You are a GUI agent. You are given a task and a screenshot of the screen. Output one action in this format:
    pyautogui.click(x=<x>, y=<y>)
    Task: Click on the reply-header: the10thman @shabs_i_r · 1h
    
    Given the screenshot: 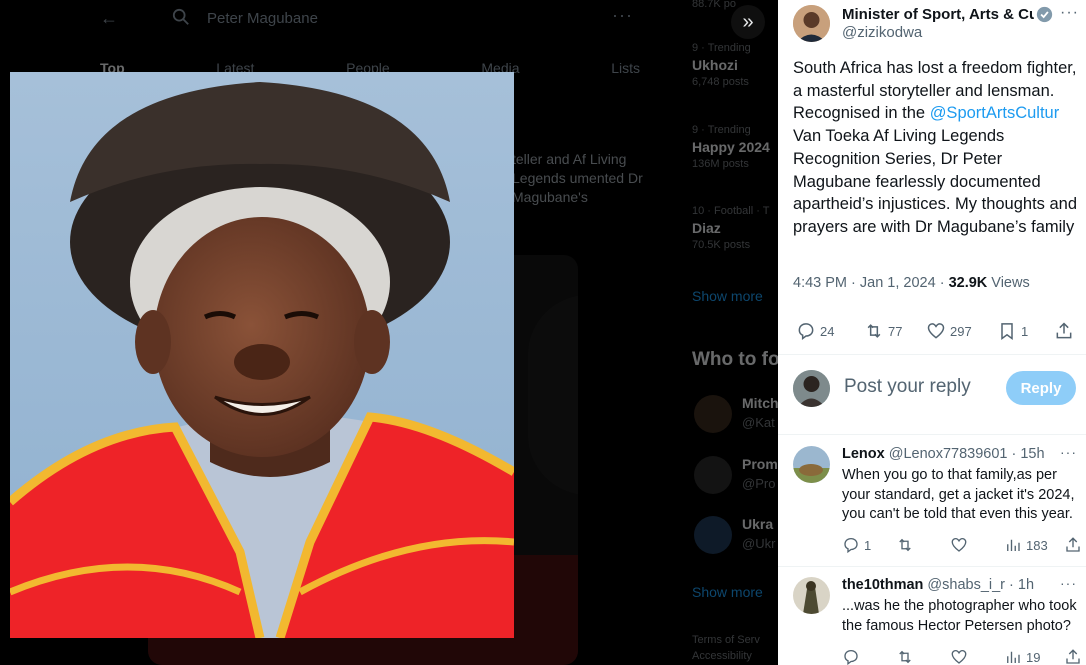 What is the action you would take?
    pyautogui.click(x=938, y=585)
    